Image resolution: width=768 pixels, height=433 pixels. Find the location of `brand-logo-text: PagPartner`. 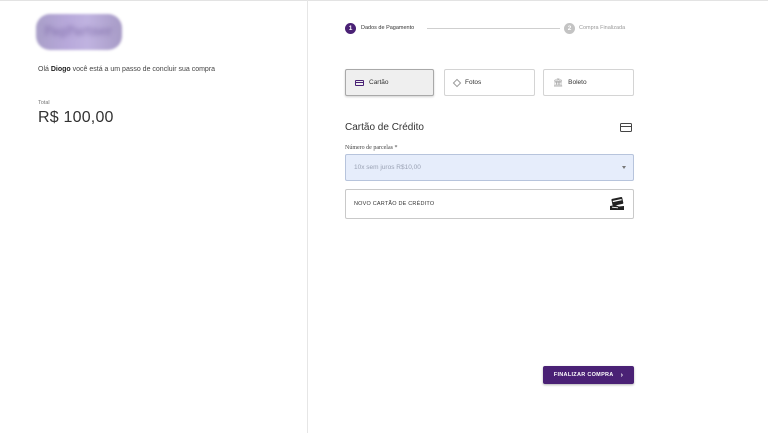

brand-logo-text: PagPartner is located at coordinates (78, 31).